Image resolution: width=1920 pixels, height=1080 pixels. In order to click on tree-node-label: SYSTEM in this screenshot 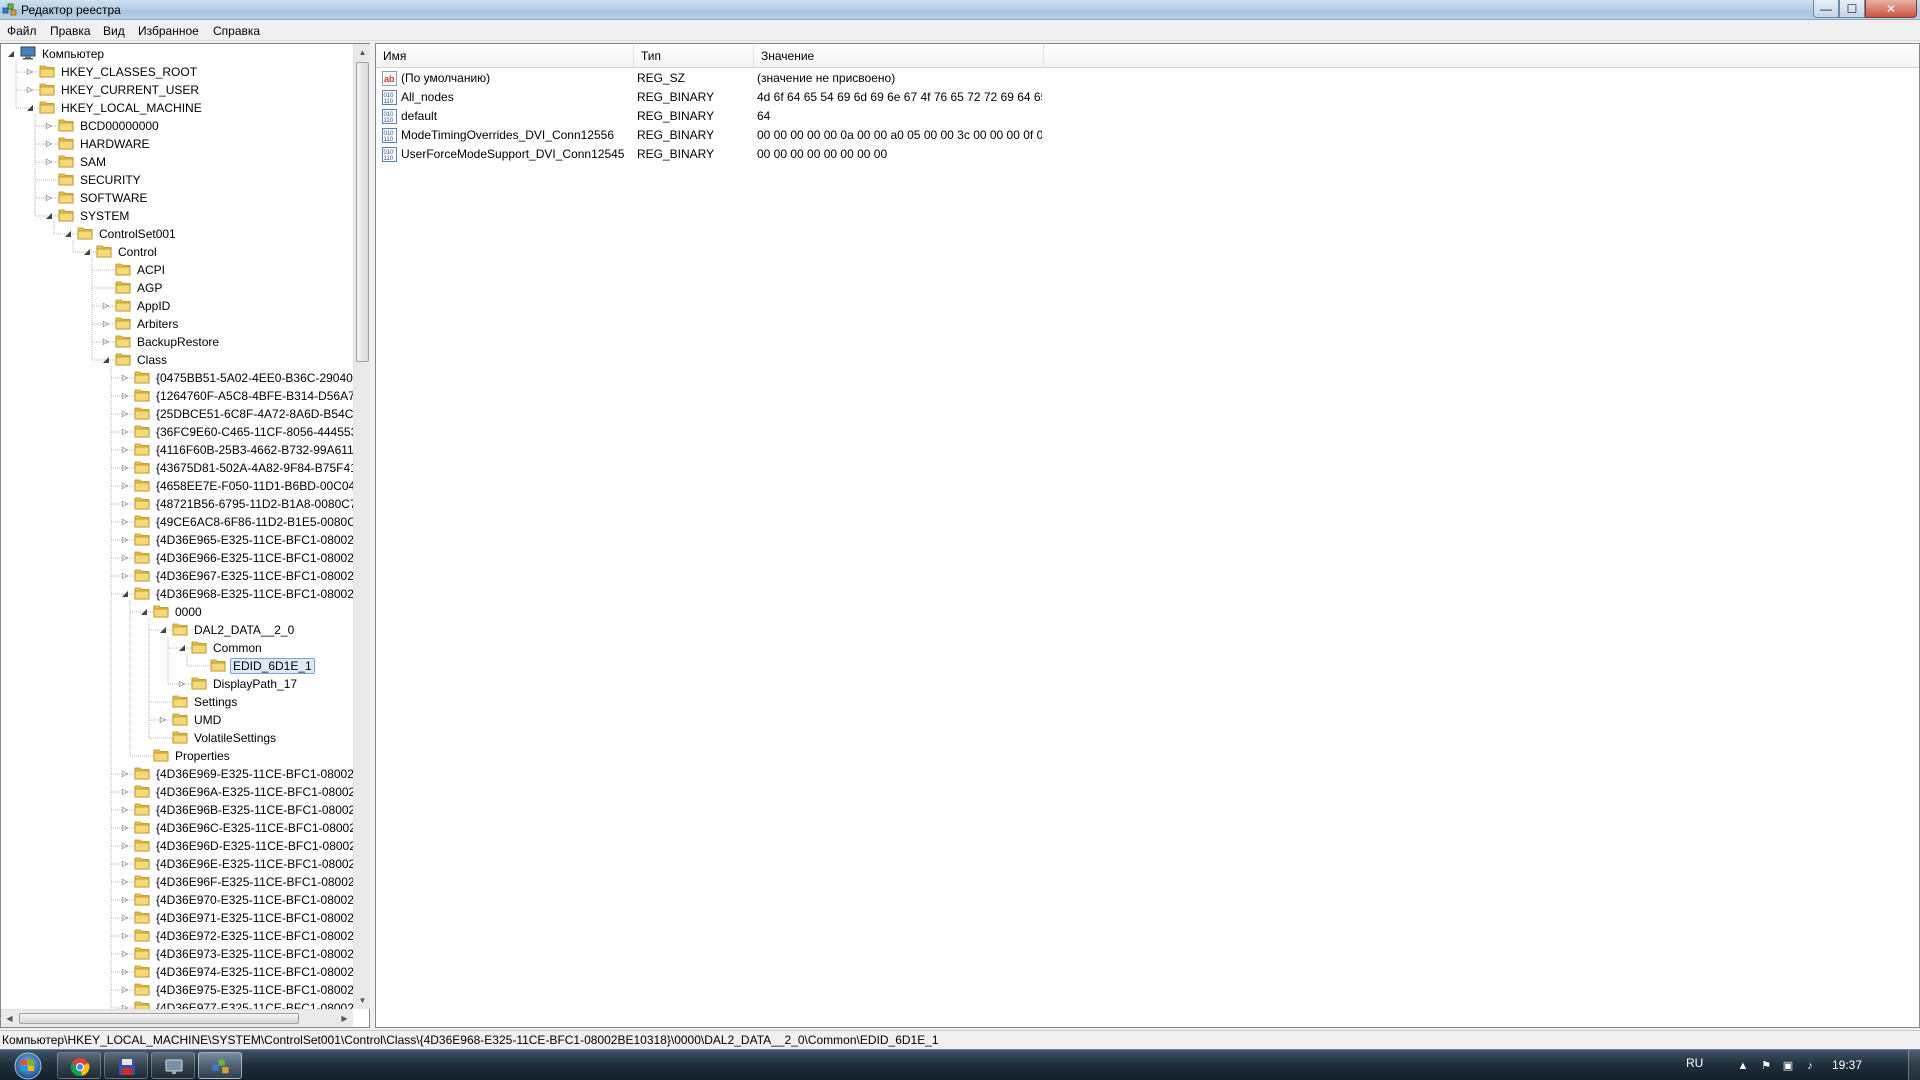, I will do `click(105, 216)`.